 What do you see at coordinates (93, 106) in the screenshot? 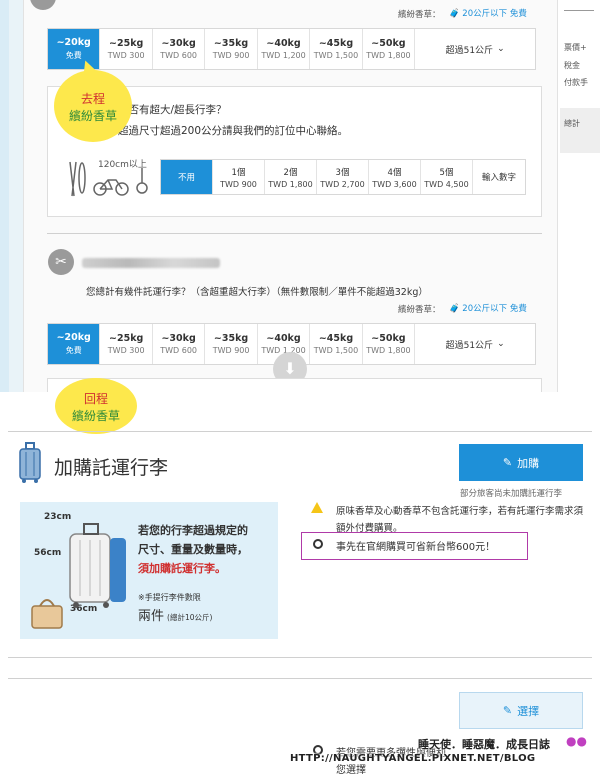
I see `callout-go: 去程 繽紛香草` at bounding box center [93, 106].